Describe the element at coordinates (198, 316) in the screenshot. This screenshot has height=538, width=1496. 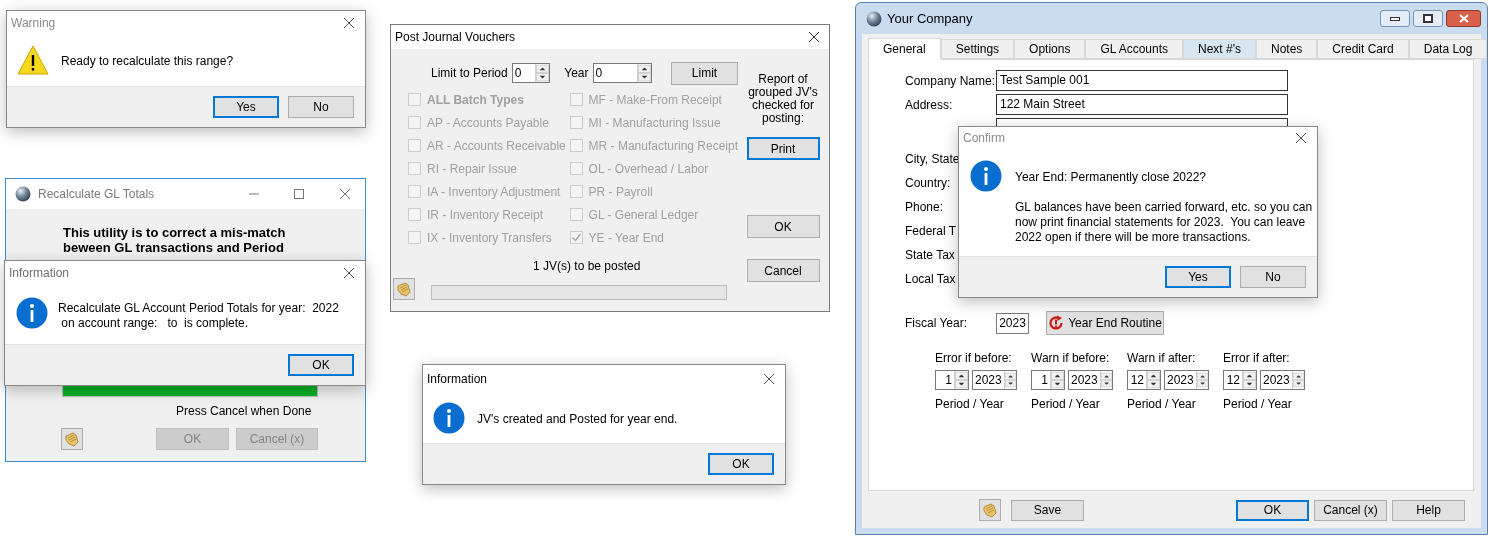
I see `message-text: Recalculate GL Account Period Totals for year: 2022 on account range: to is complete.` at that location.